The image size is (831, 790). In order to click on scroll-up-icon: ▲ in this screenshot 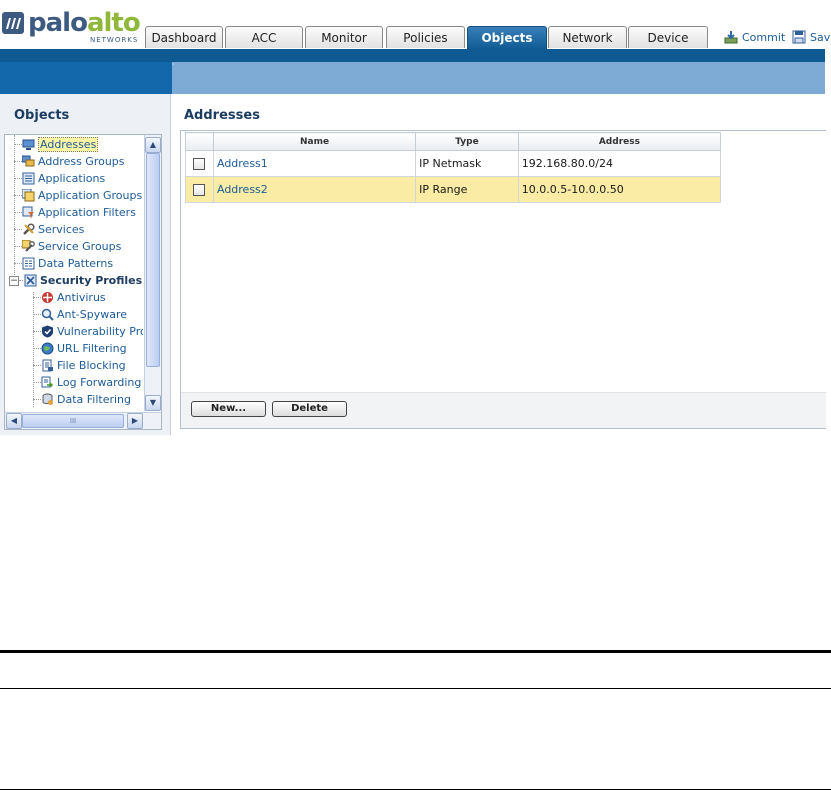, I will do `click(153, 145)`.